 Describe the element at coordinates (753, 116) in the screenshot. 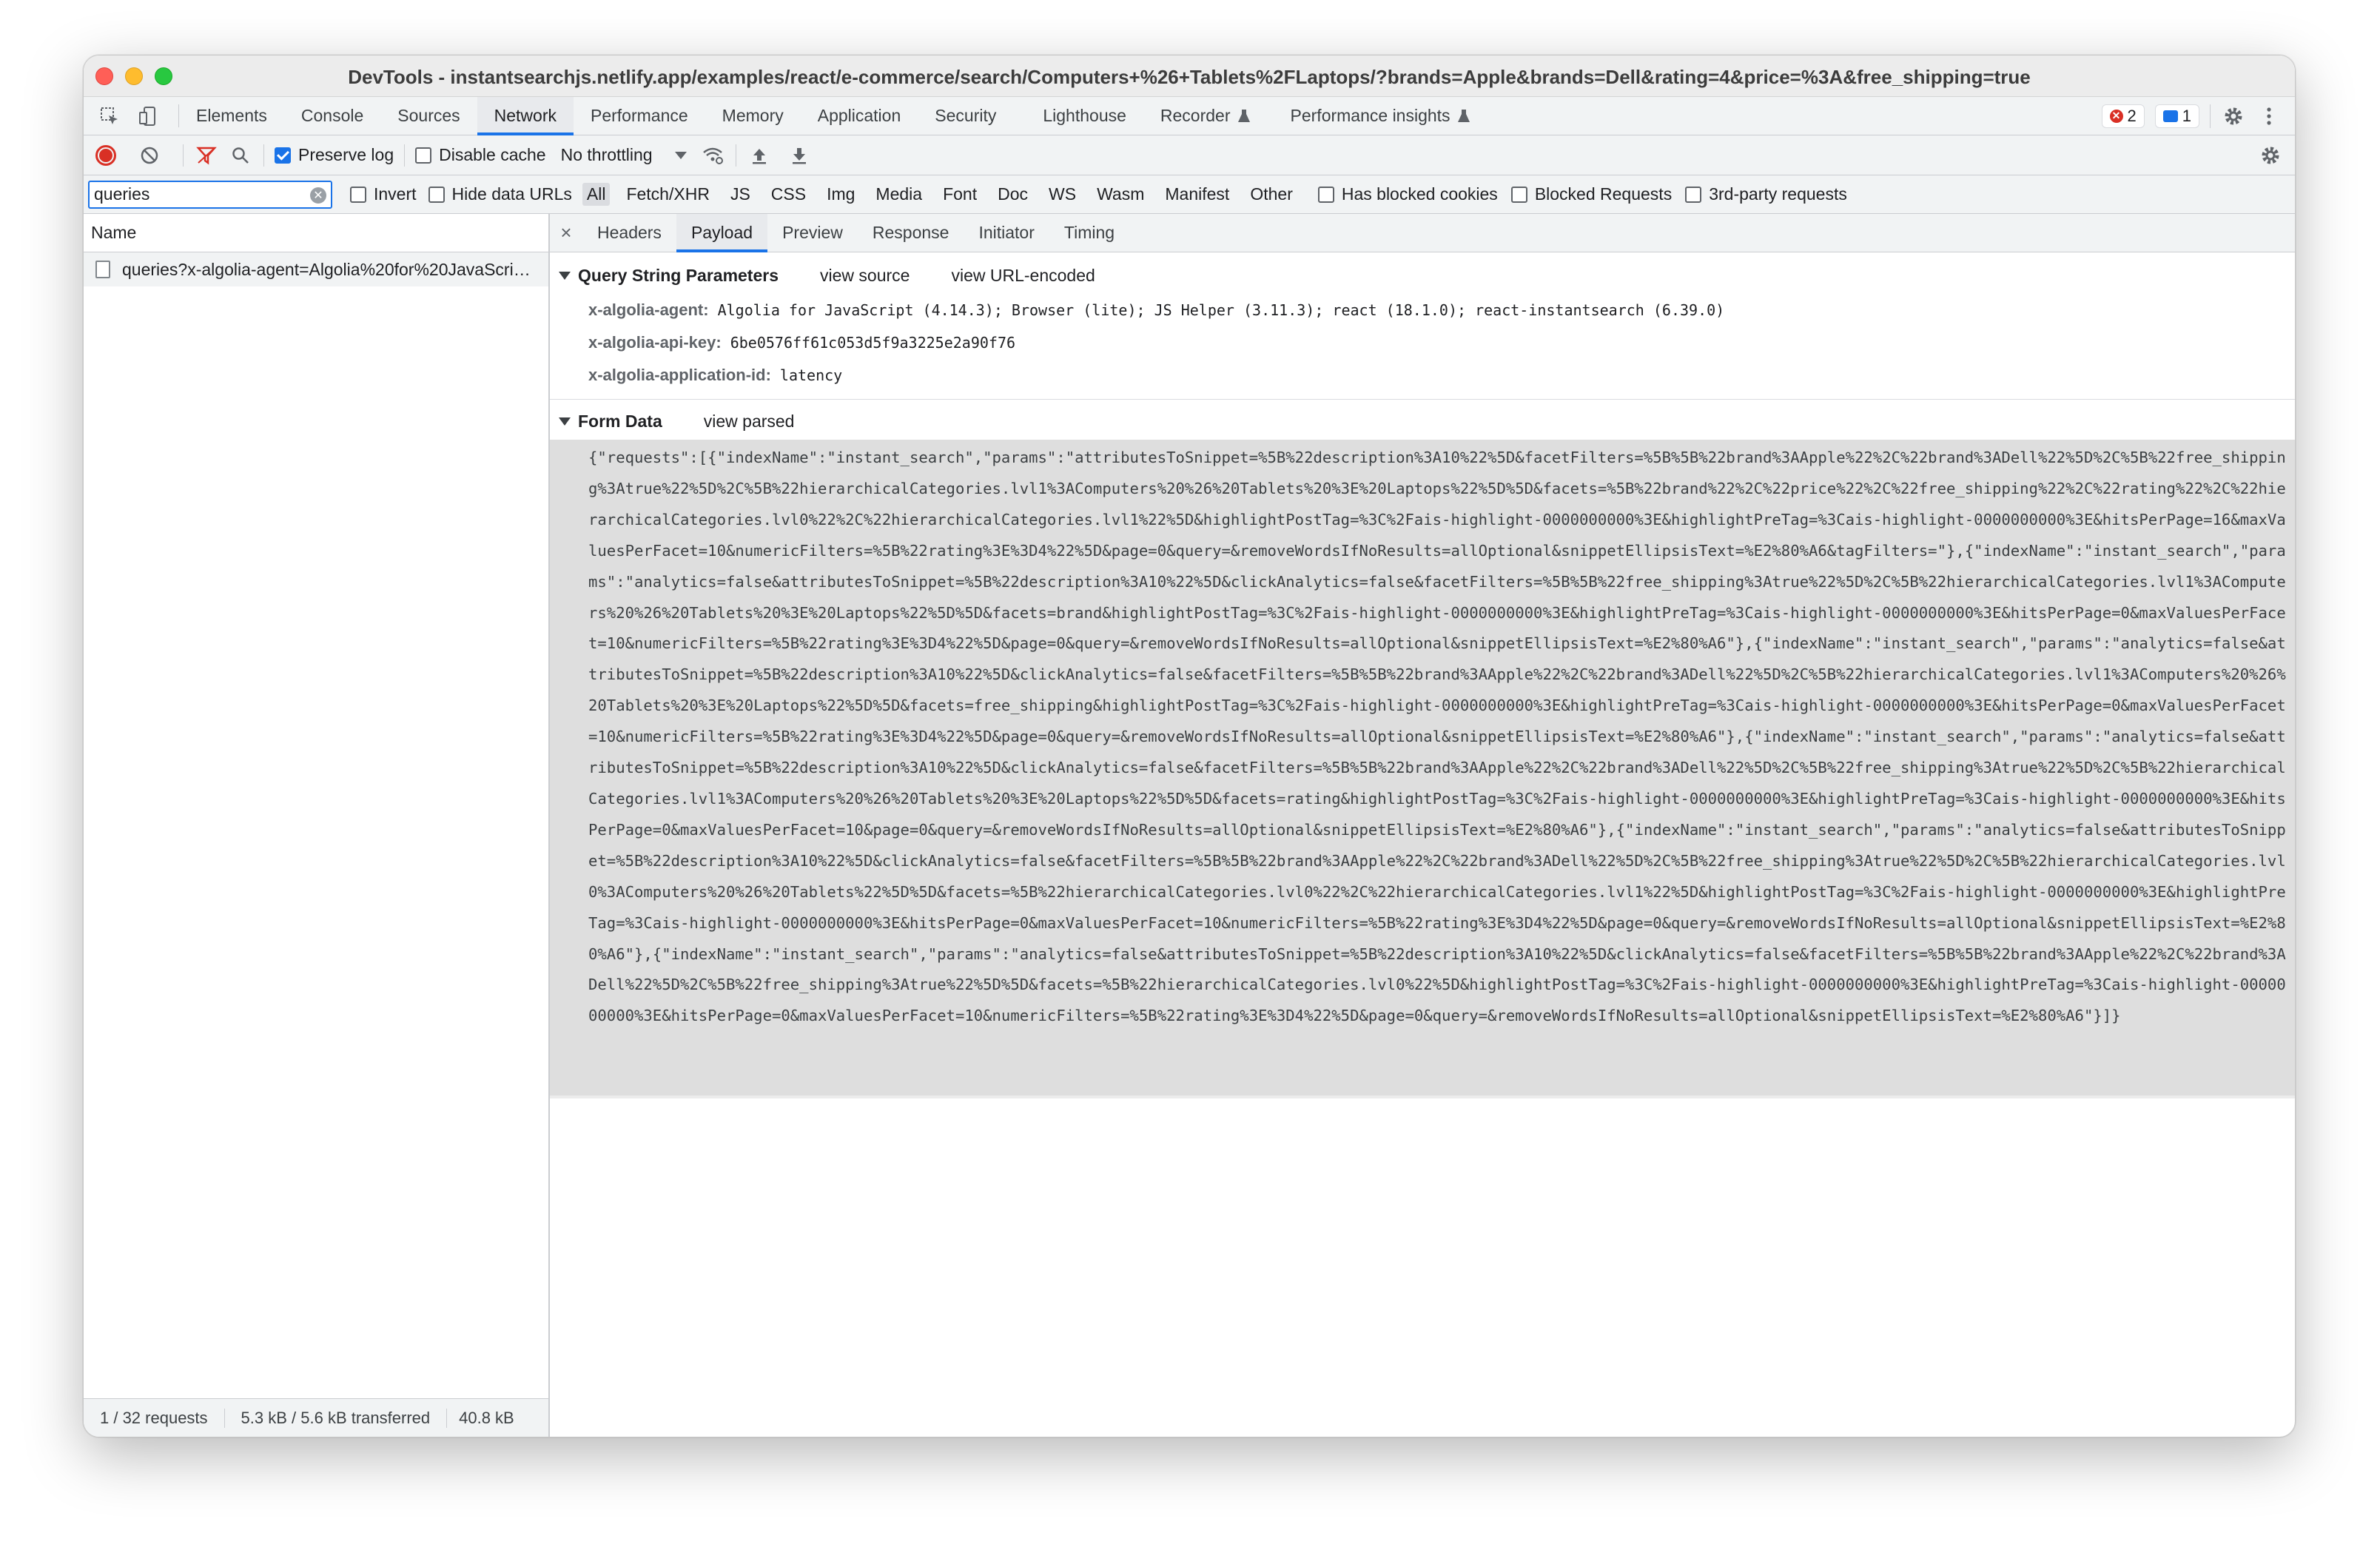

I see `tab-memory: Memory` at that location.